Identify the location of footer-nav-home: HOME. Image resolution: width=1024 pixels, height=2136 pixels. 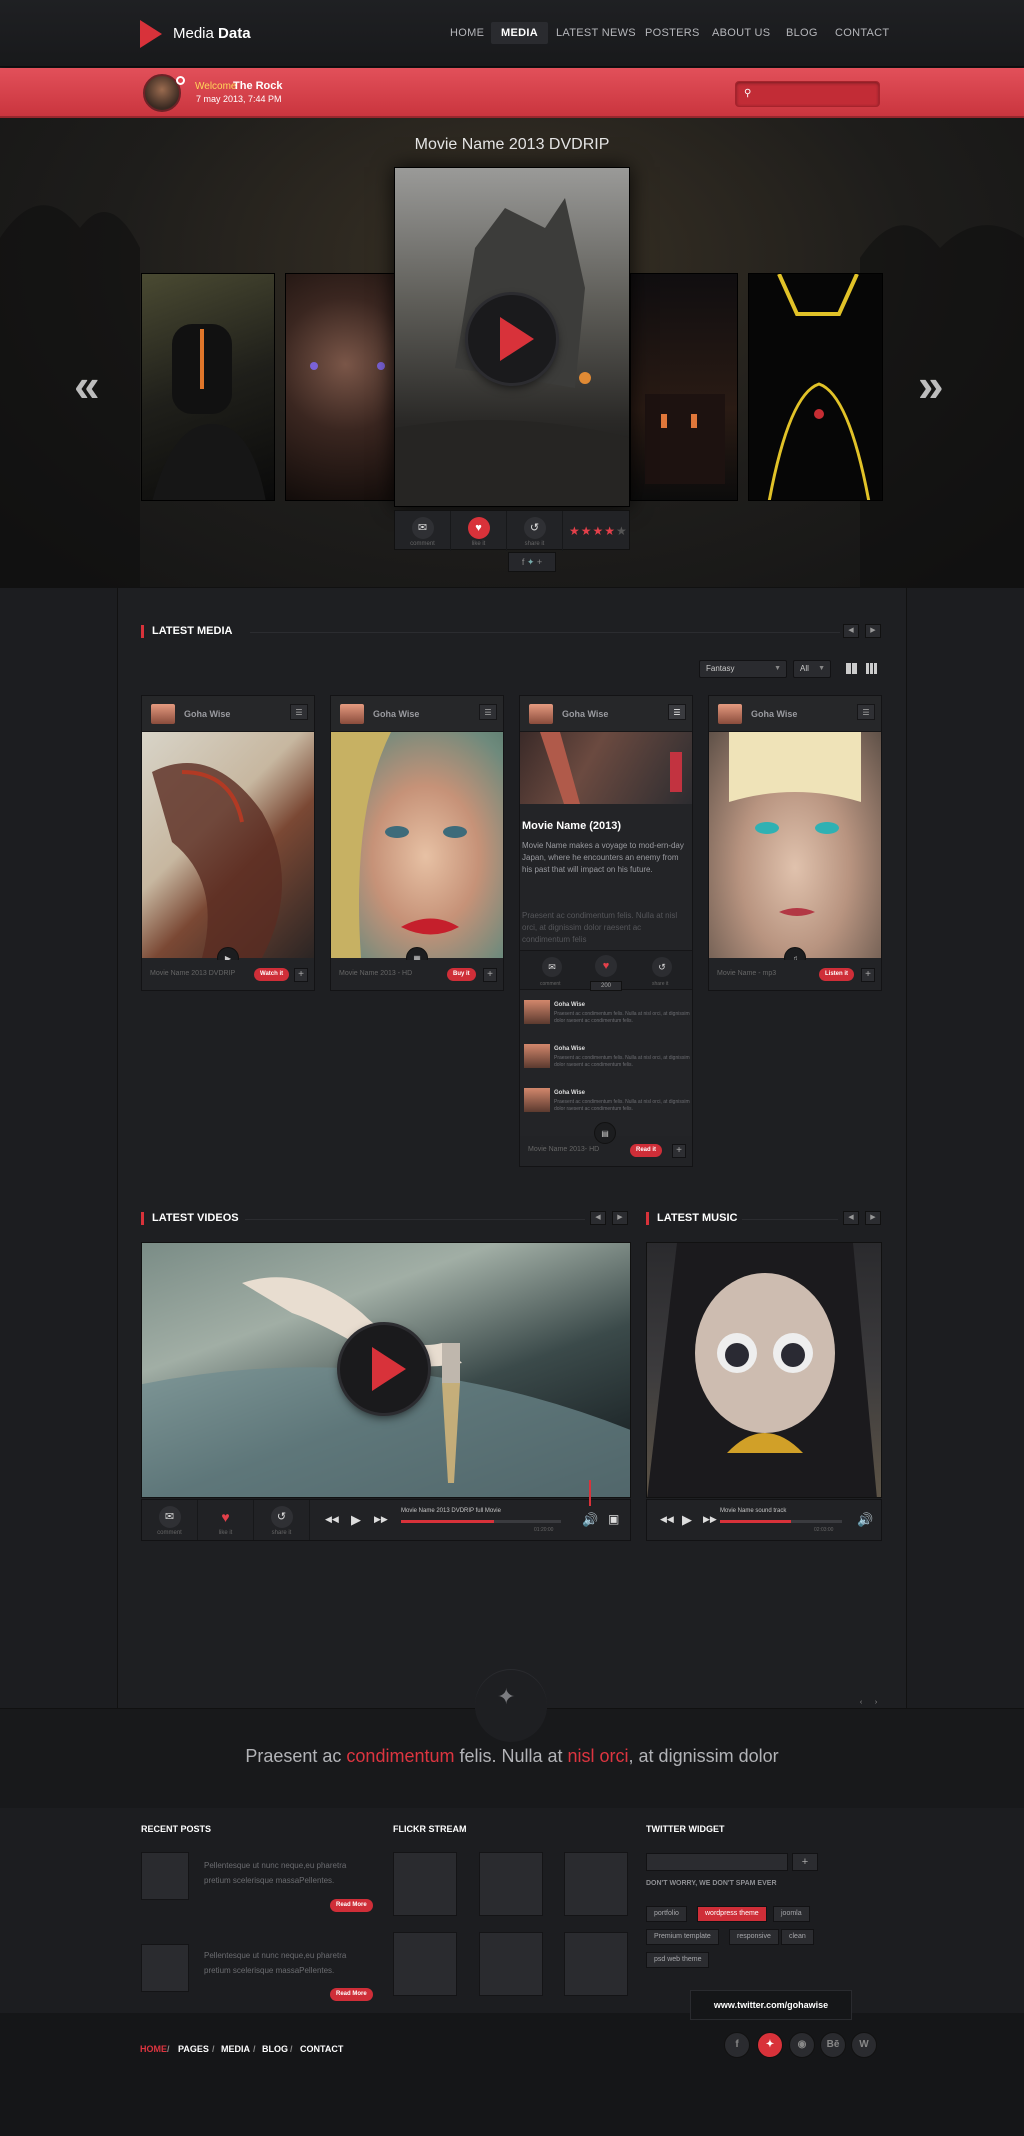
(153, 2049).